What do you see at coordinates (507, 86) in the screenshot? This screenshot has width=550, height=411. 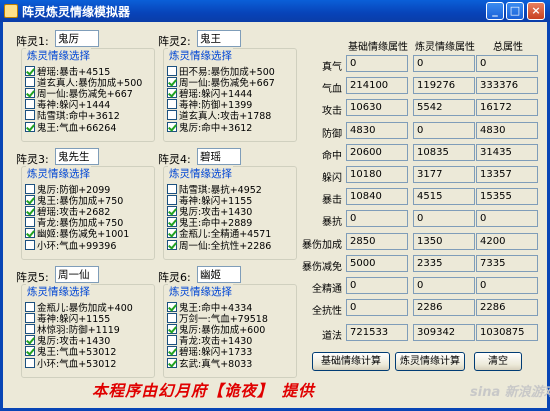 I see `stat-value: 333376` at bounding box center [507, 86].